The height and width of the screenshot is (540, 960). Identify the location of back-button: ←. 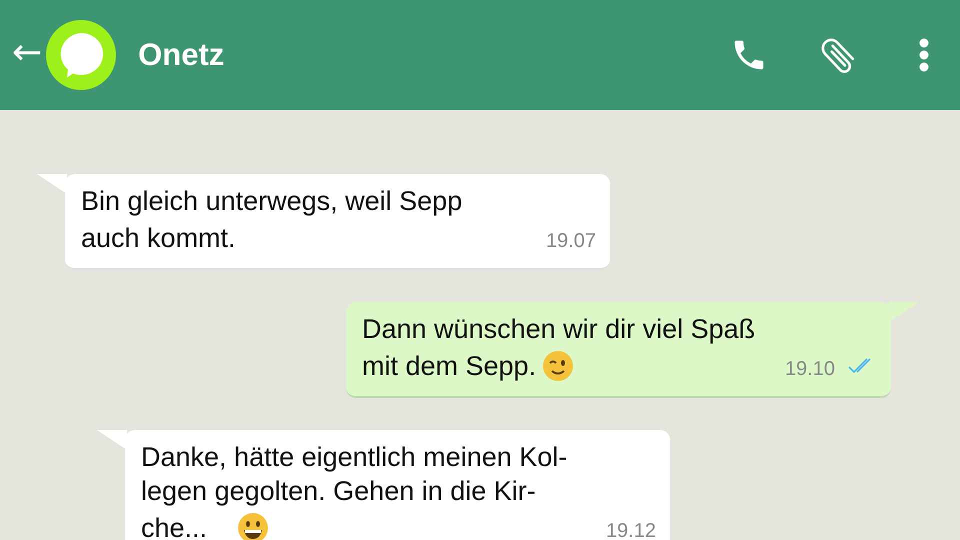
(29, 55).